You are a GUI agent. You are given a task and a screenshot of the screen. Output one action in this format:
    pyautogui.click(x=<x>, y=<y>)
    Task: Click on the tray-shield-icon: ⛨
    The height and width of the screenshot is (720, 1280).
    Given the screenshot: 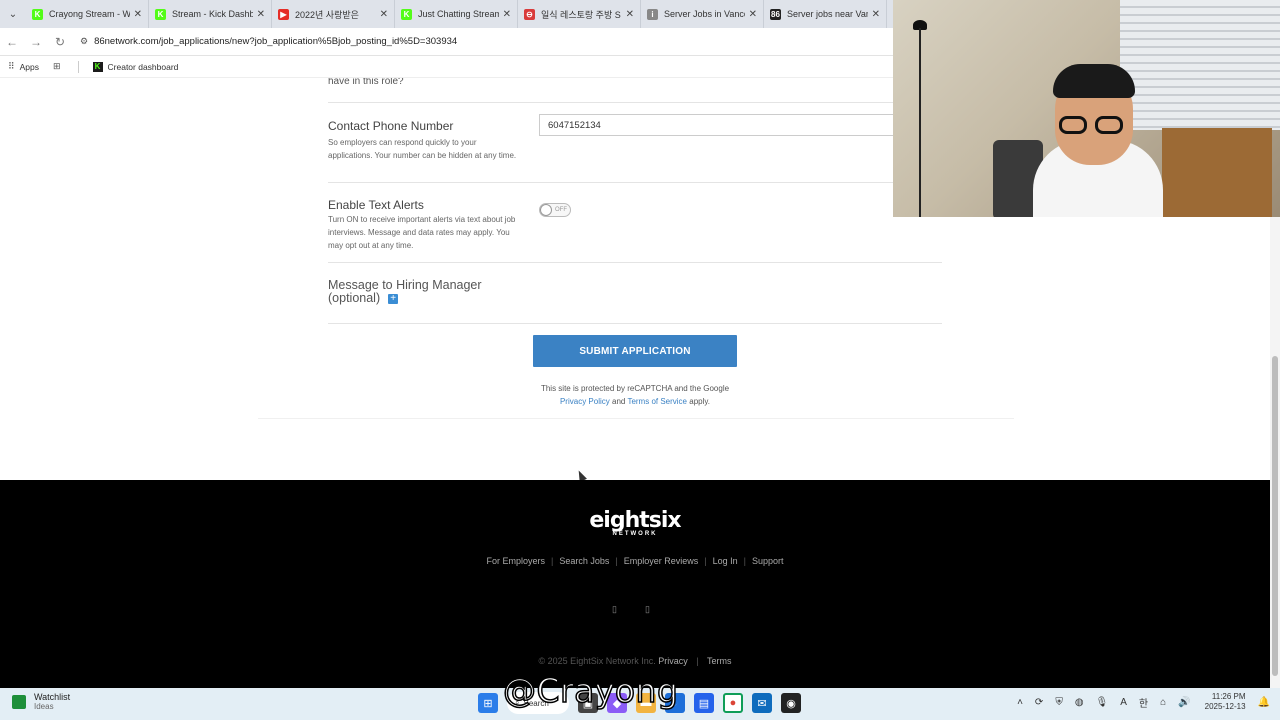 What is the action you would take?
    pyautogui.click(x=1059, y=702)
    